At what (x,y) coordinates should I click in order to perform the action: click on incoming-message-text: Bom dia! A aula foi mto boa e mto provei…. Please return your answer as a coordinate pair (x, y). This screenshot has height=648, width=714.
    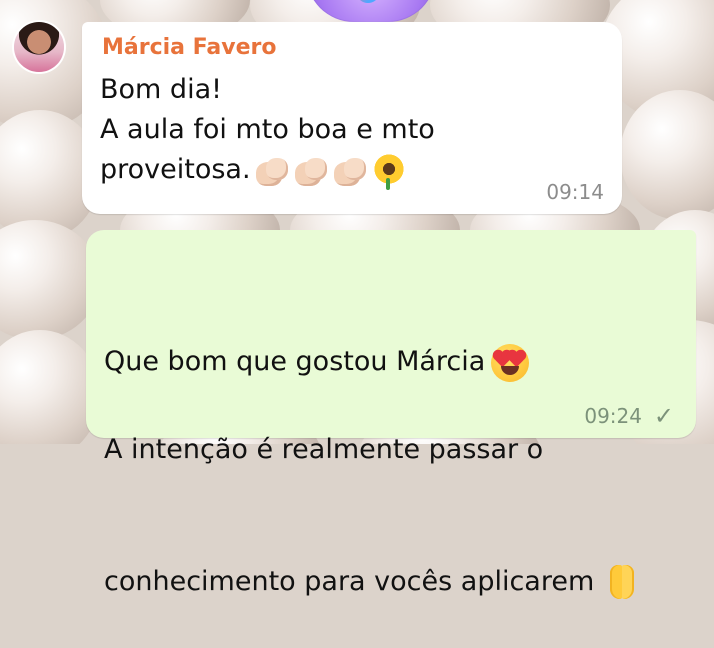
    Looking at the image, I should click on (267, 130).